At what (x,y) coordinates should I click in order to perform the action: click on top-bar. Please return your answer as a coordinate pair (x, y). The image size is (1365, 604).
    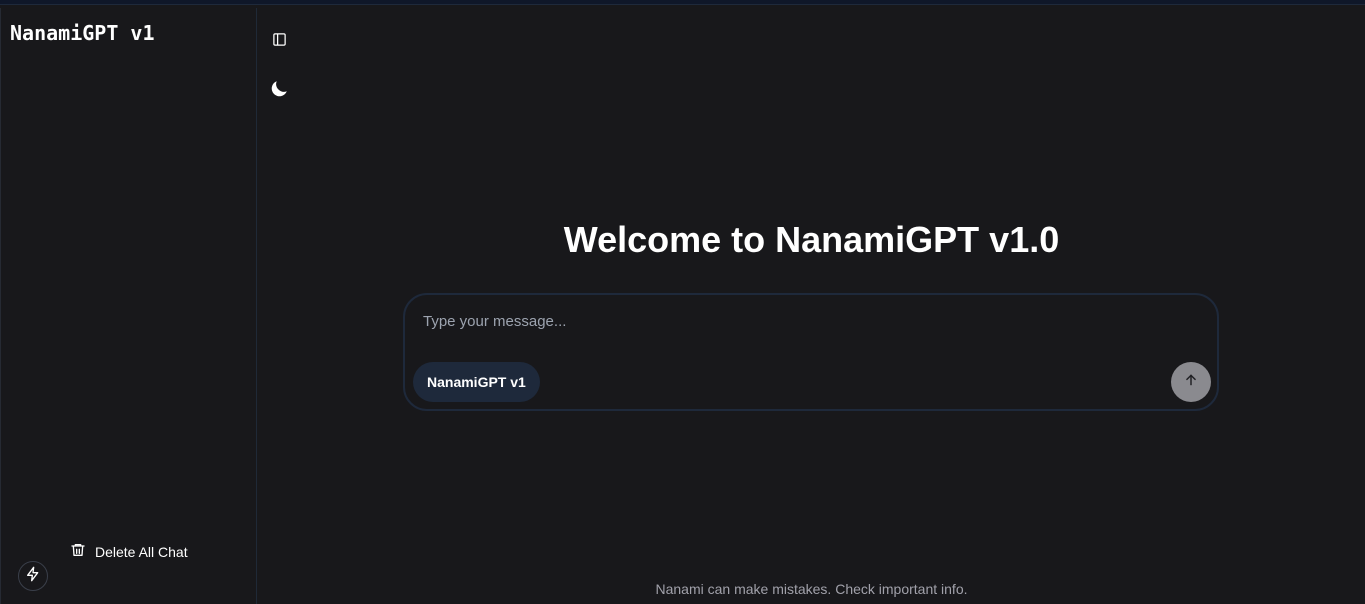
    Looking at the image, I should click on (682, 2).